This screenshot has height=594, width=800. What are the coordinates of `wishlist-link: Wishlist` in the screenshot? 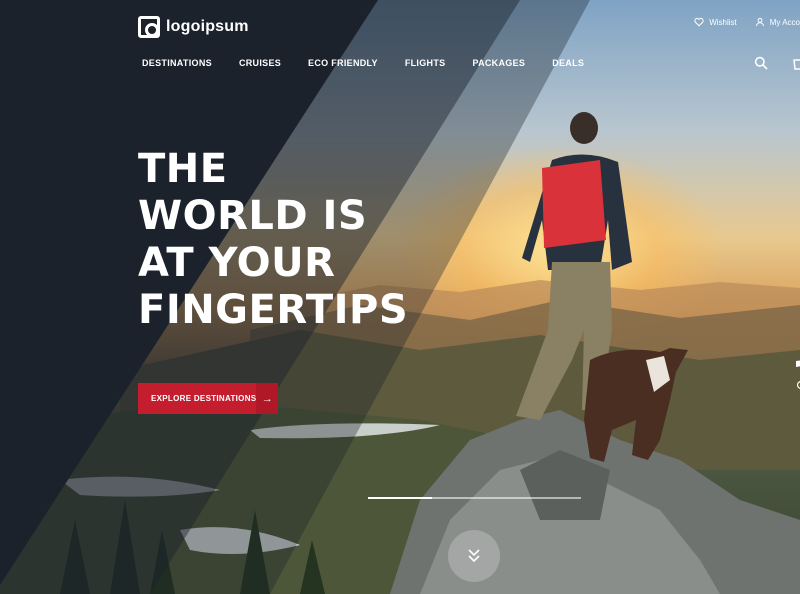 It's located at (715, 22).